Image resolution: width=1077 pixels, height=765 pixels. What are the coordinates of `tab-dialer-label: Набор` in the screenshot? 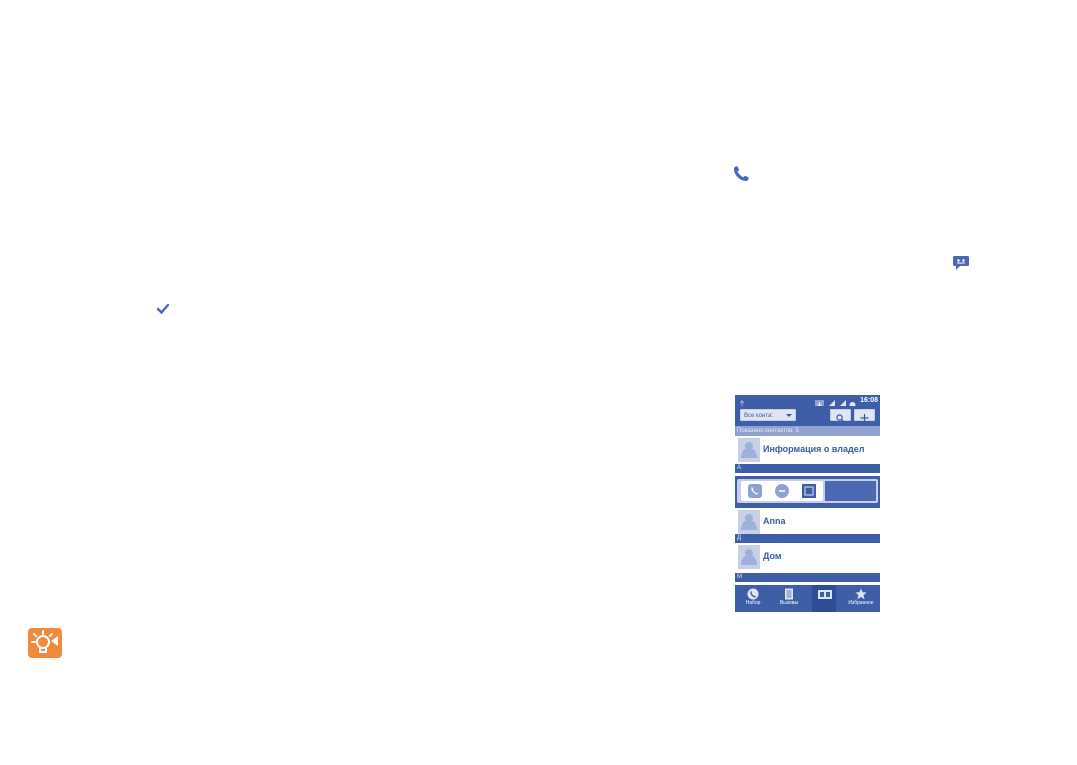 It's located at (753, 603).